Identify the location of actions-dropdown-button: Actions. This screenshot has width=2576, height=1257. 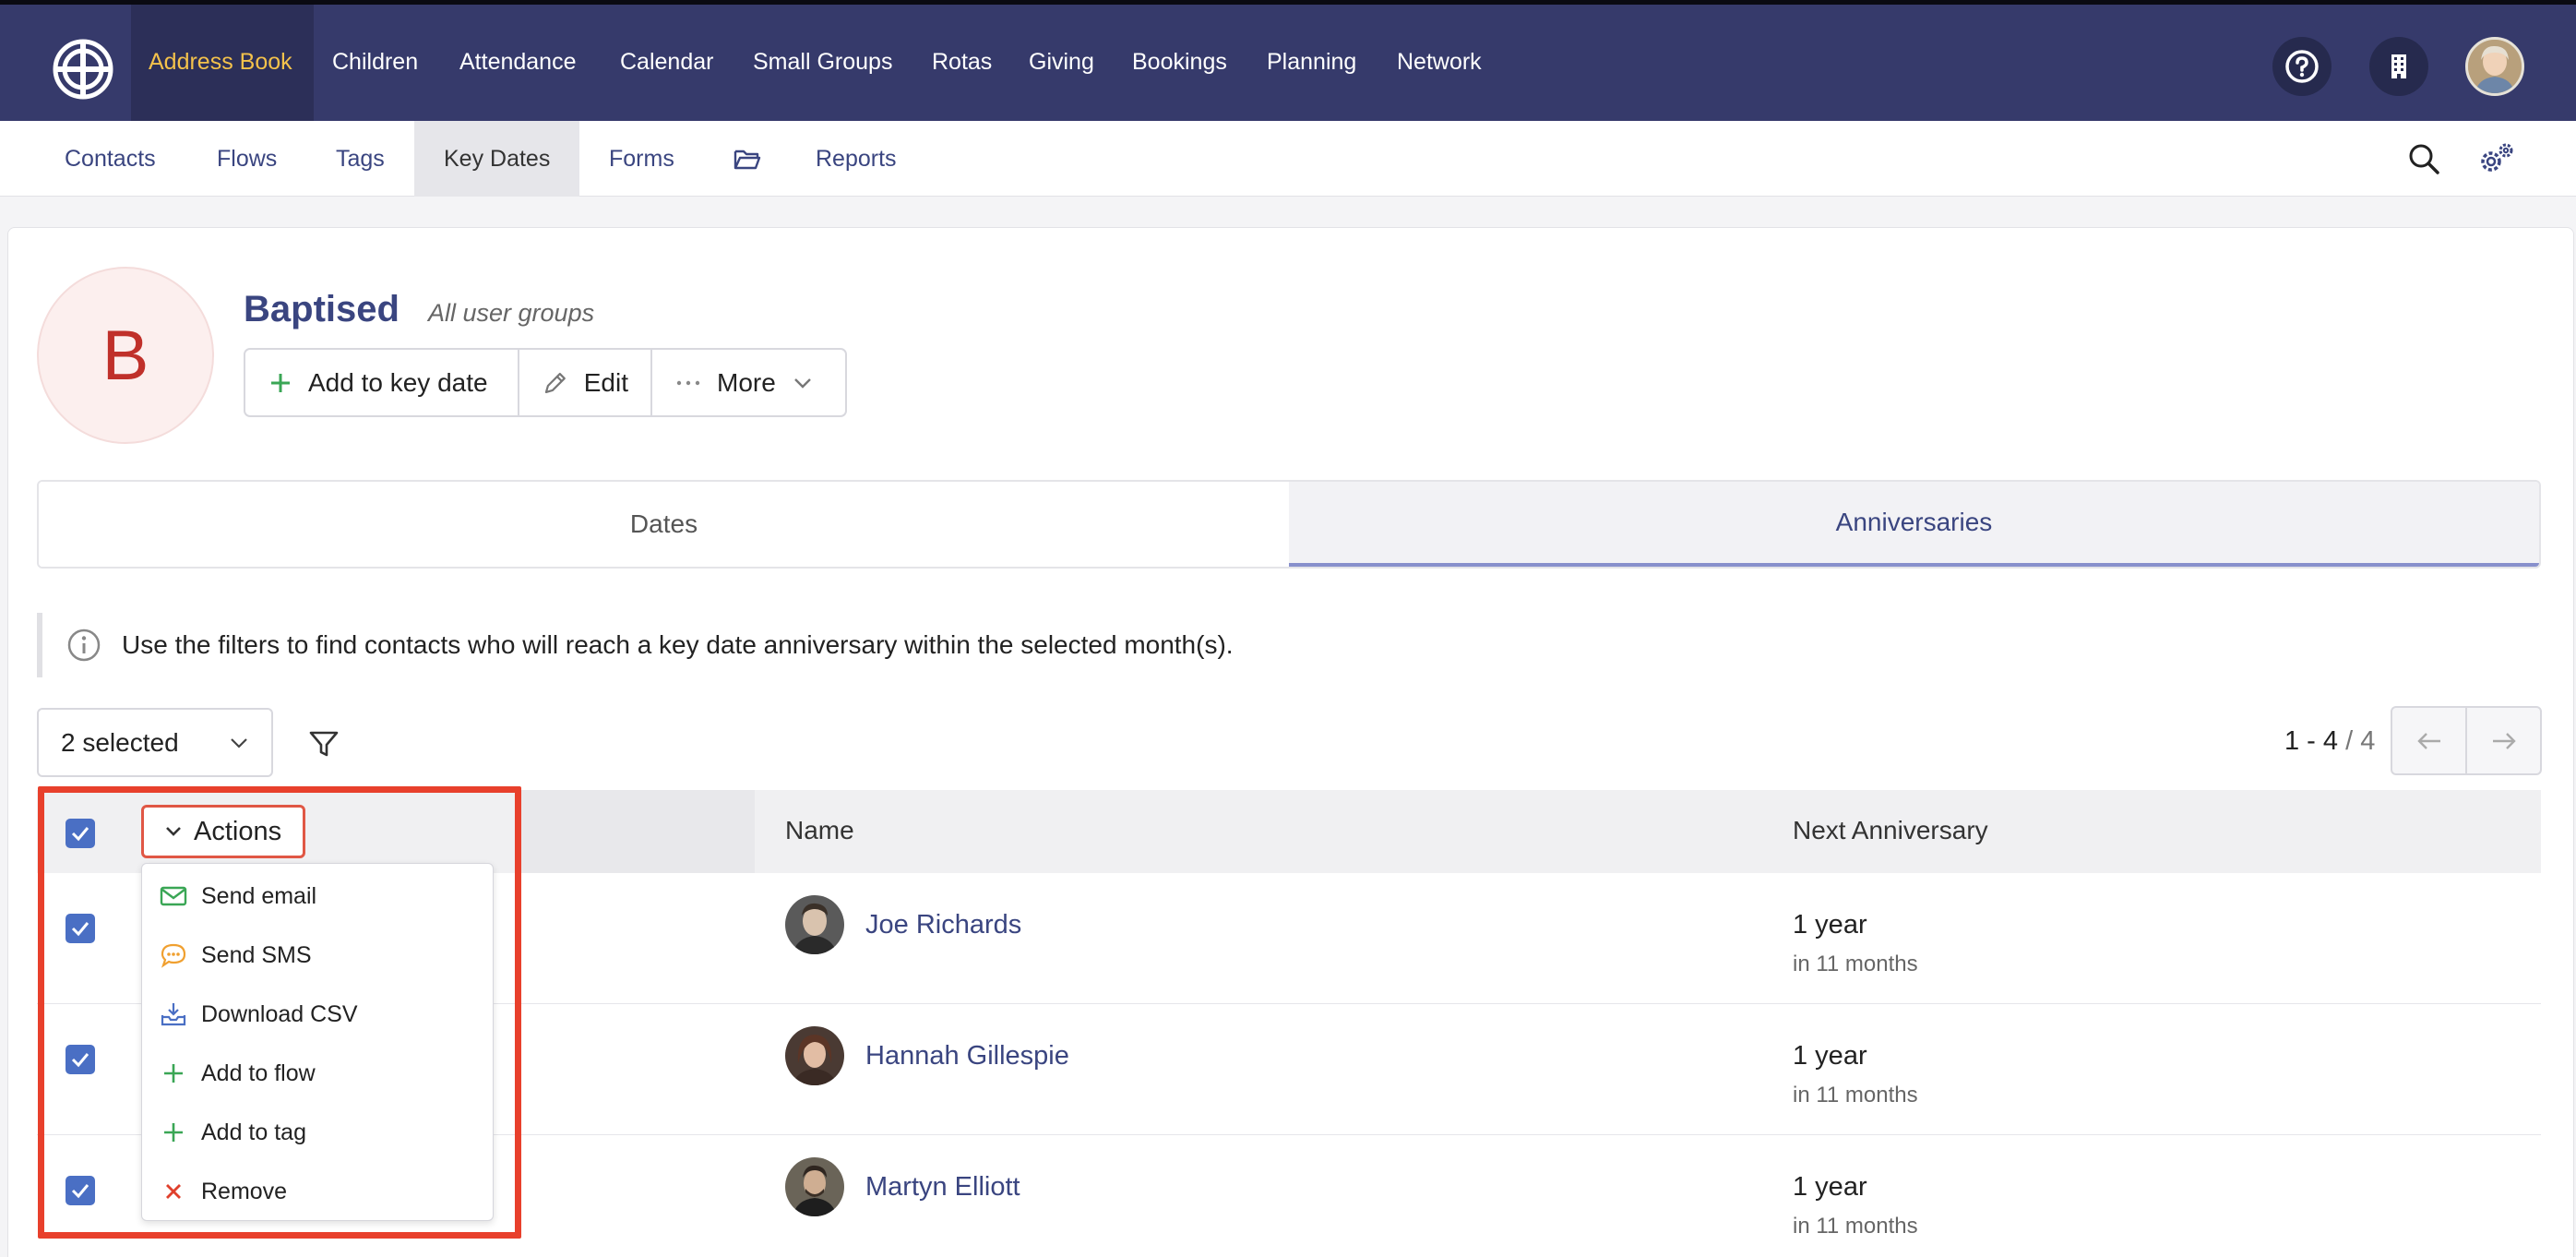
(223, 831).